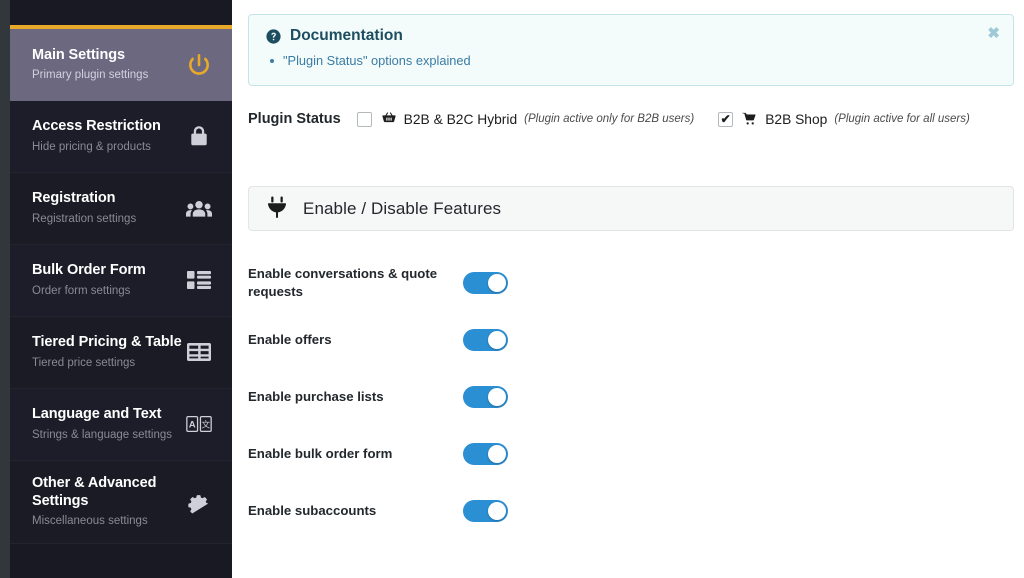 This screenshot has height=578, width=1024. I want to click on power-icon, so click(199, 65).